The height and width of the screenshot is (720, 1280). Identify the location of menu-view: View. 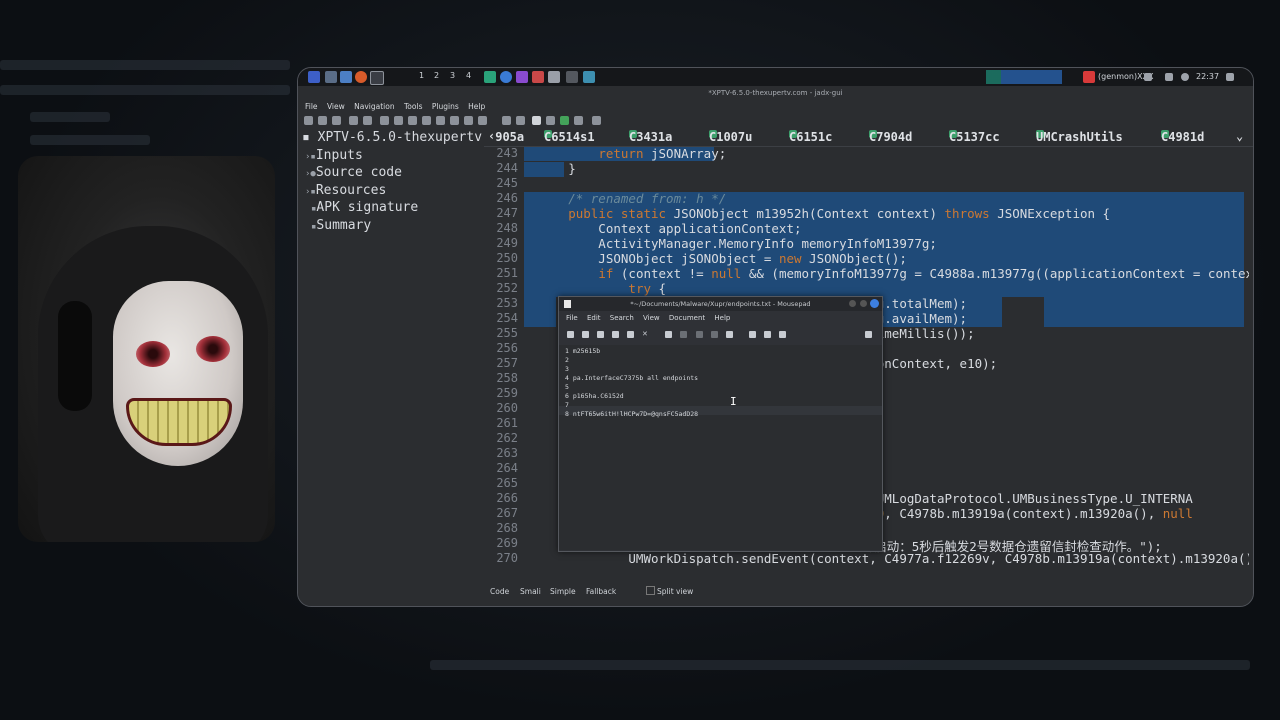
(336, 106).